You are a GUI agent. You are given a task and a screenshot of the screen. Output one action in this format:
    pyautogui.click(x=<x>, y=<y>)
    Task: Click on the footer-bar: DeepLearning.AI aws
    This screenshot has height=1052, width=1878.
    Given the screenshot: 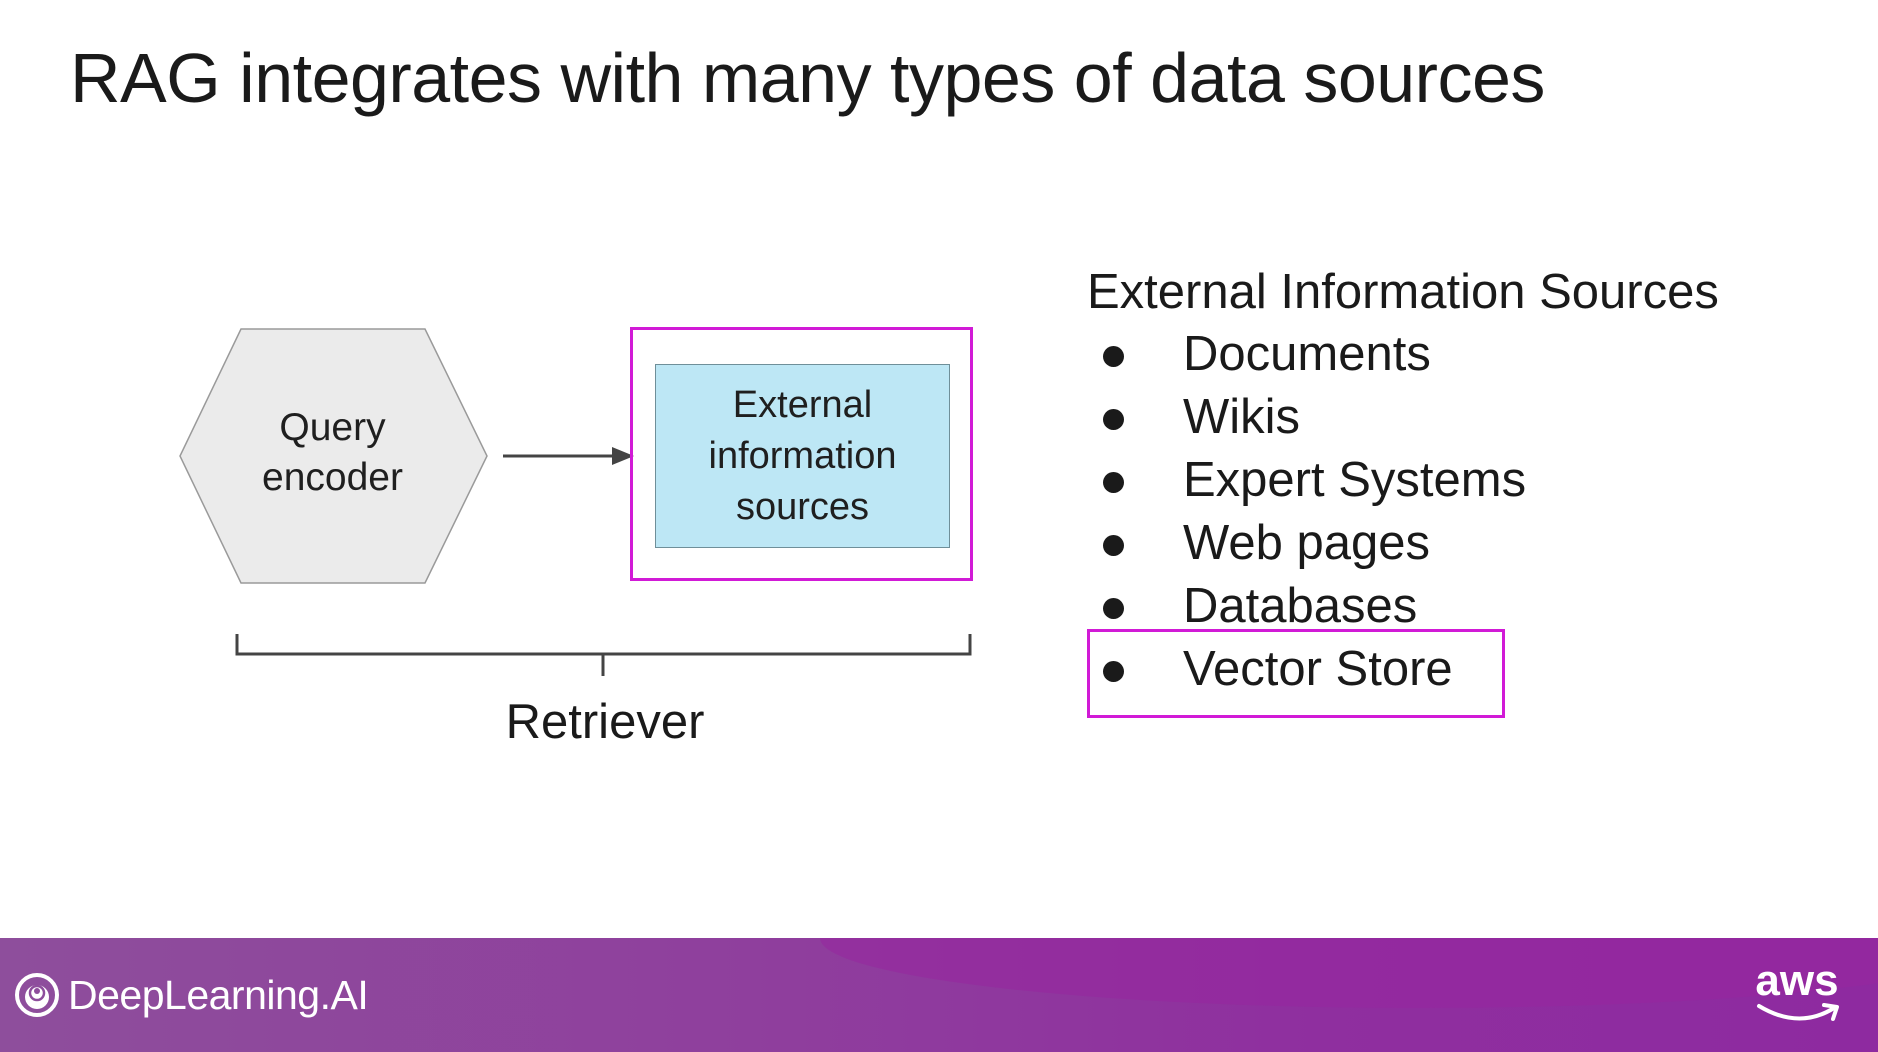 What is the action you would take?
    pyautogui.click(x=939, y=995)
    